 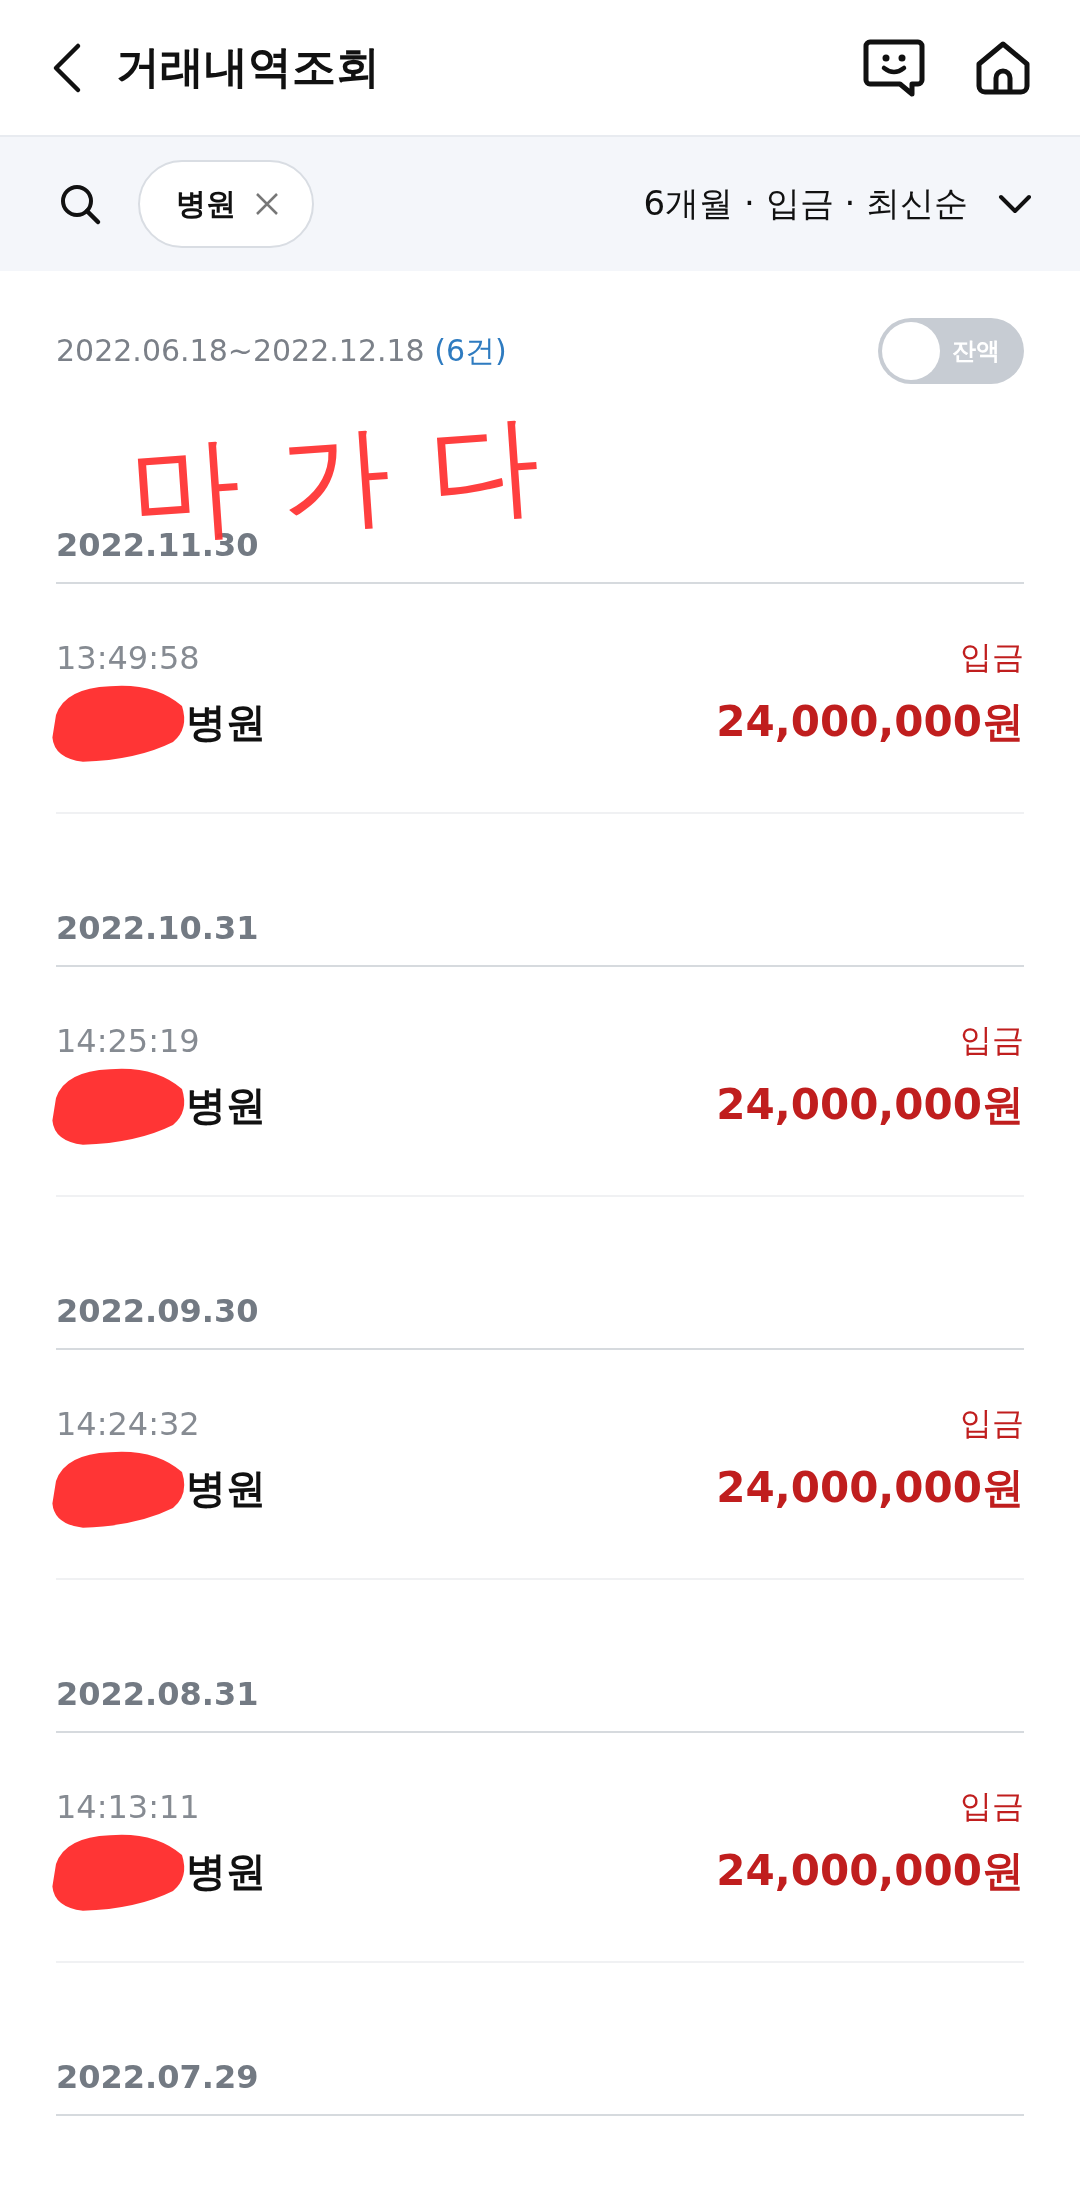 What do you see at coordinates (80, 204) in the screenshot?
I see `search-icon` at bounding box center [80, 204].